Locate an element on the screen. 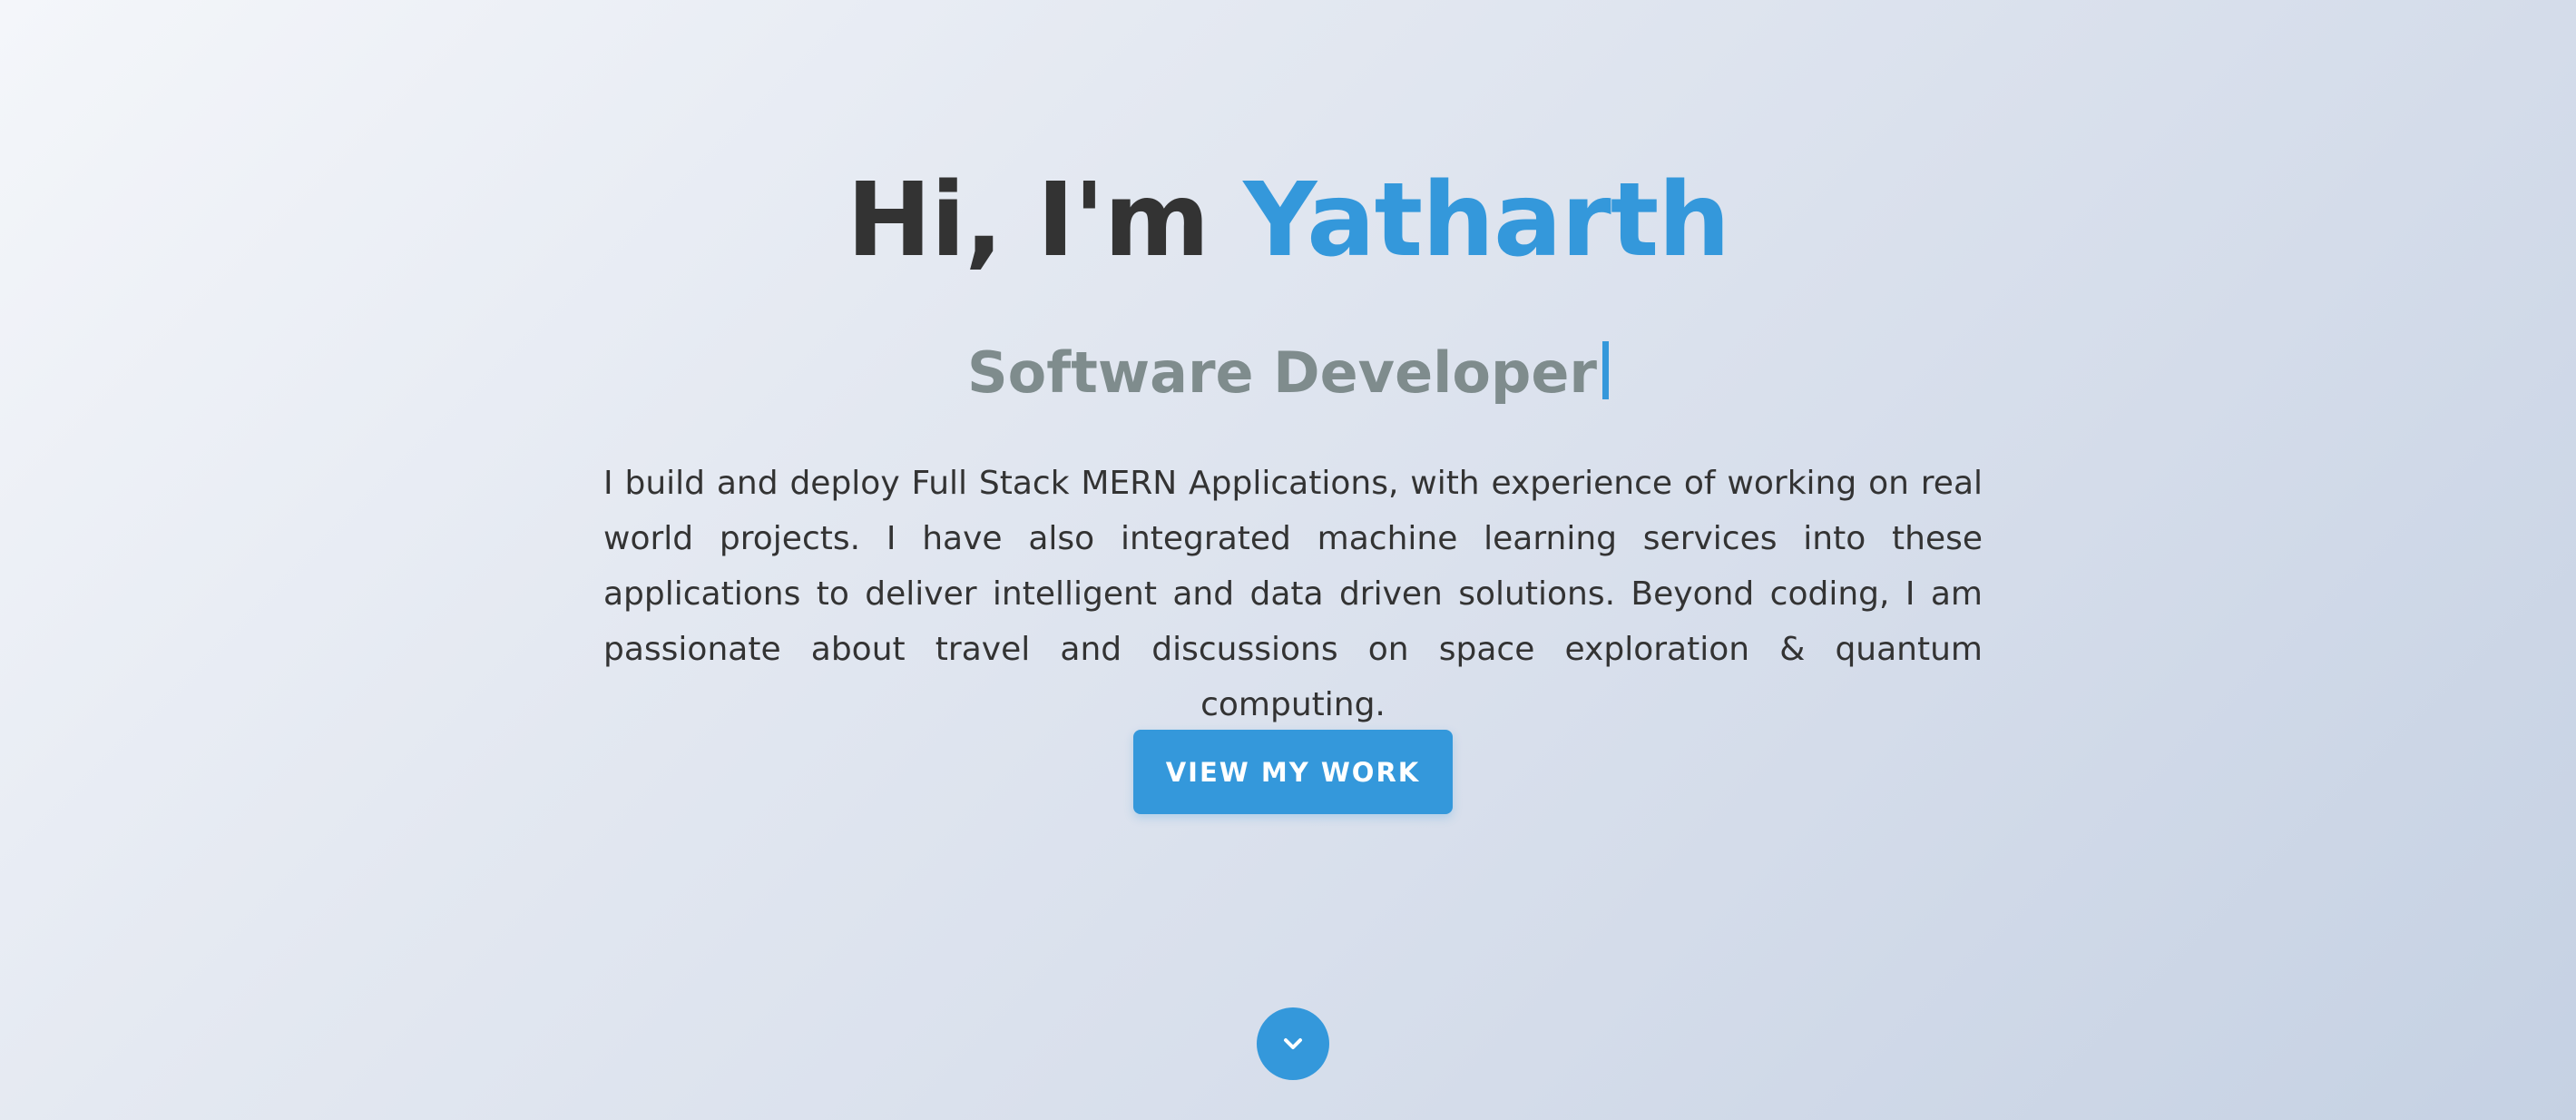  scroll-down-button is located at coordinates (1293, 1043).